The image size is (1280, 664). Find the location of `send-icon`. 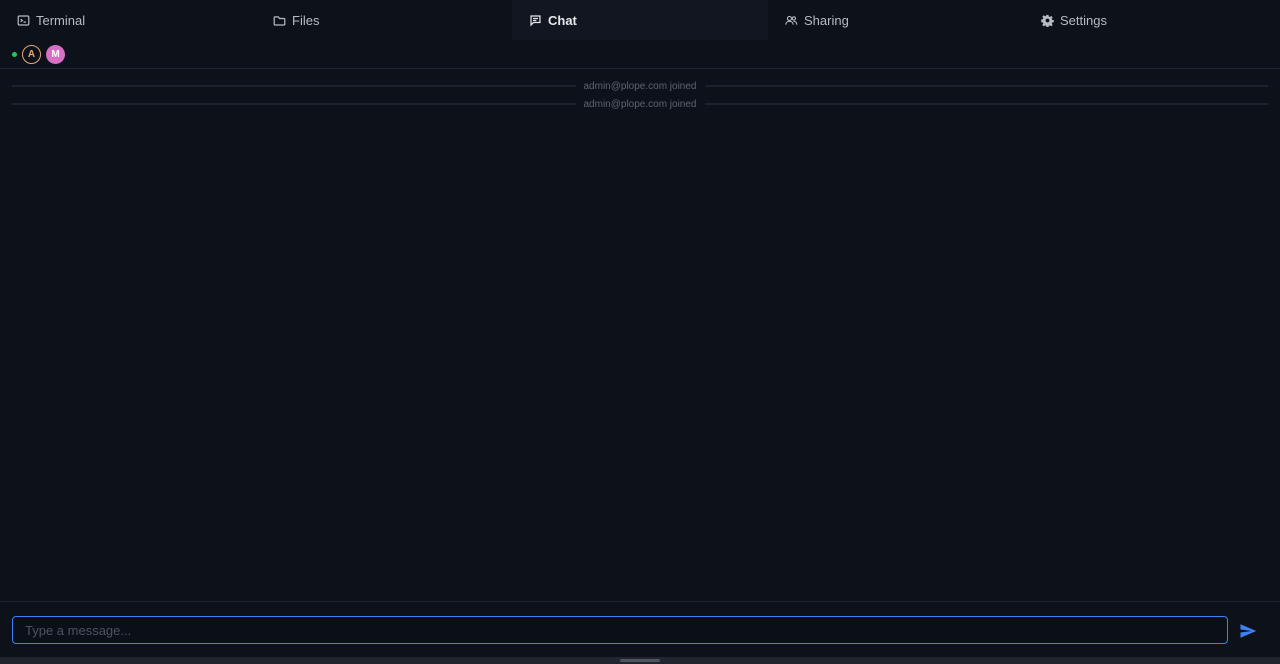

send-icon is located at coordinates (1248, 631).